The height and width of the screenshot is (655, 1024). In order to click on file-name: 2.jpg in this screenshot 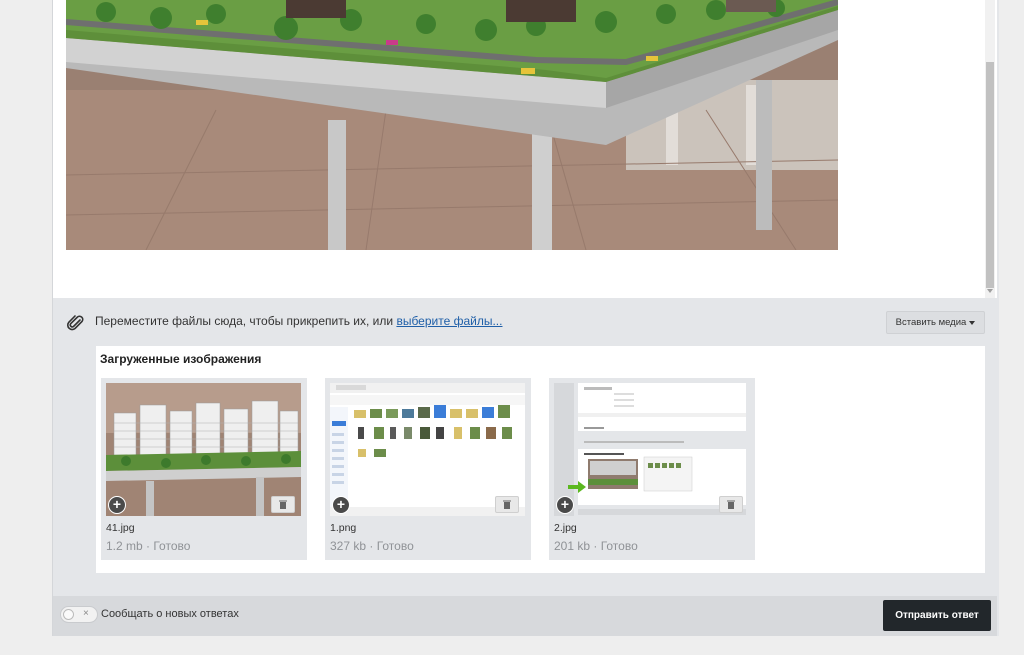, I will do `click(565, 528)`.